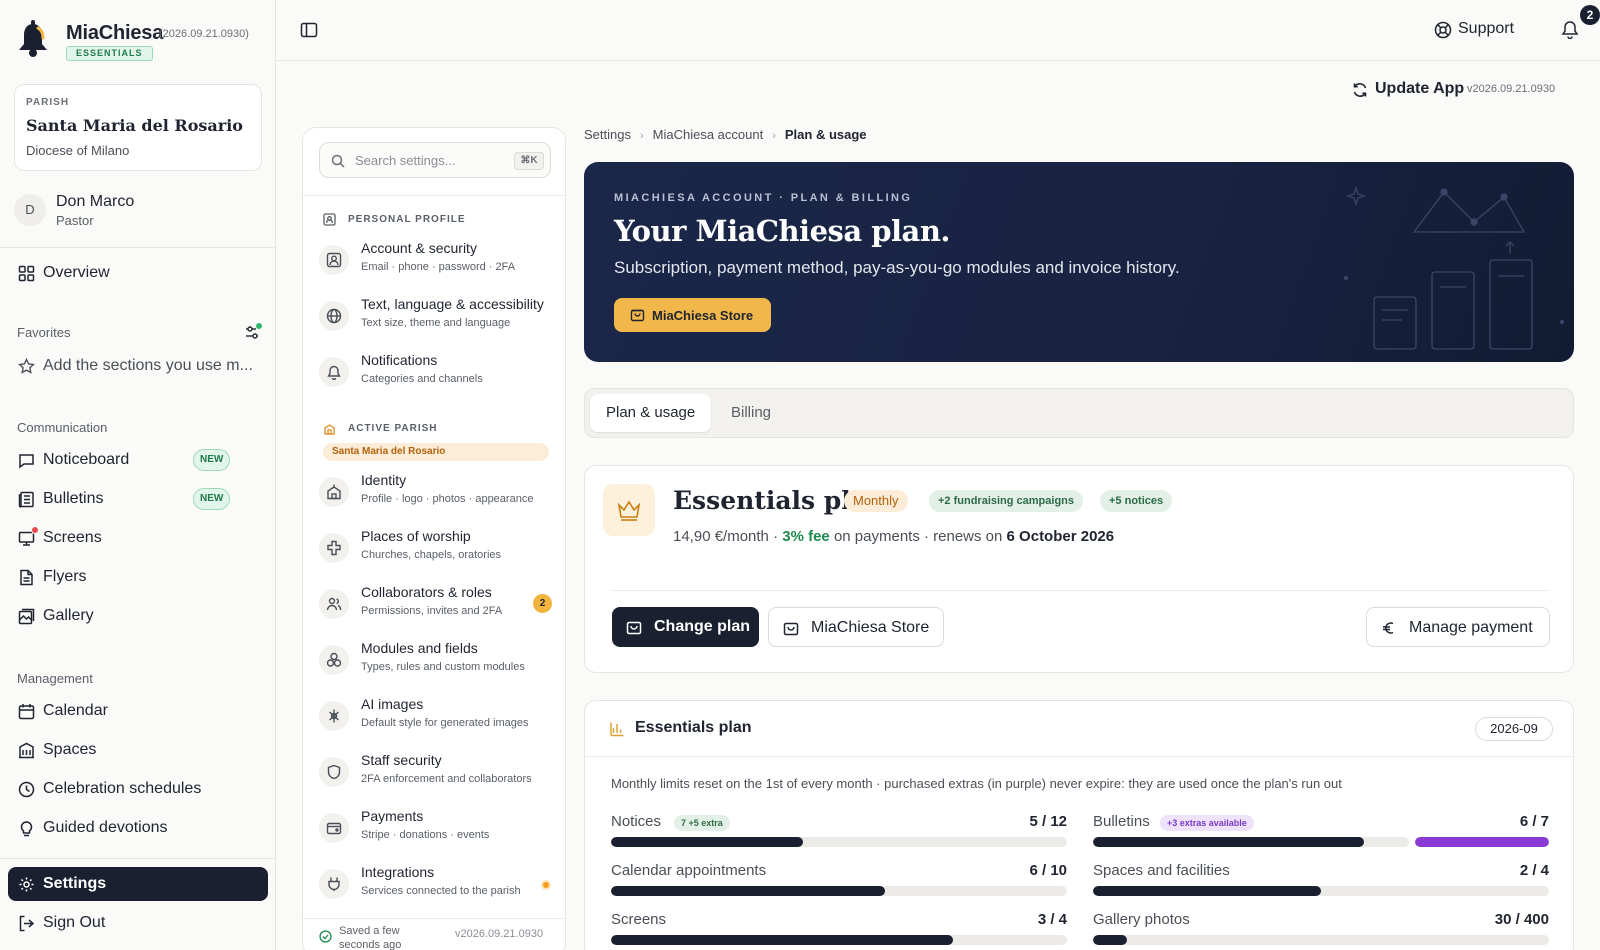  Describe the element at coordinates (26, 750) in the screenshot. I see `building-icon` at that location.